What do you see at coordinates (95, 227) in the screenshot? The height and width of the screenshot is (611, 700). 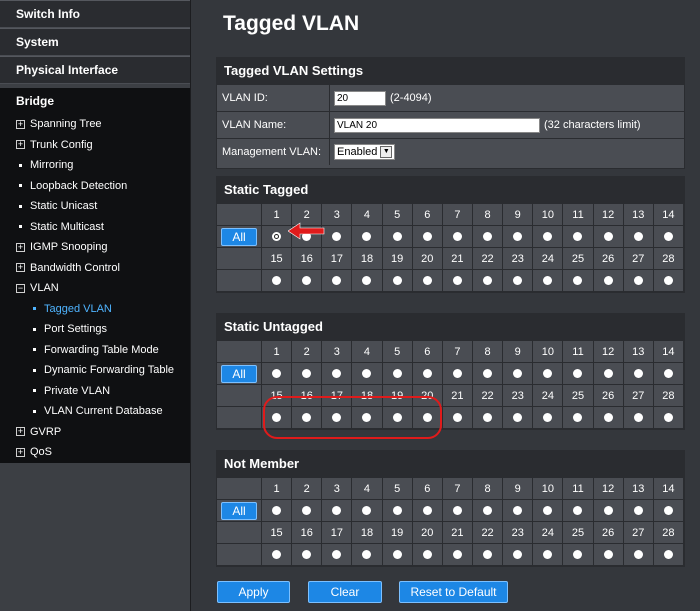 I see `sidebar-item-static-multicast: Static Multicast` at bounding box center [95, 227].